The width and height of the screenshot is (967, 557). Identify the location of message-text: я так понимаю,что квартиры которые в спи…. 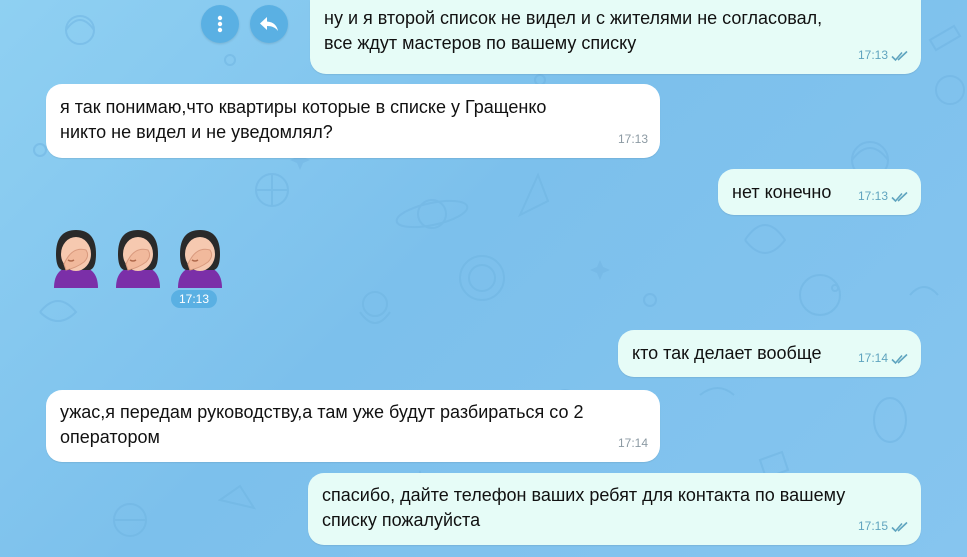
(303, 119).